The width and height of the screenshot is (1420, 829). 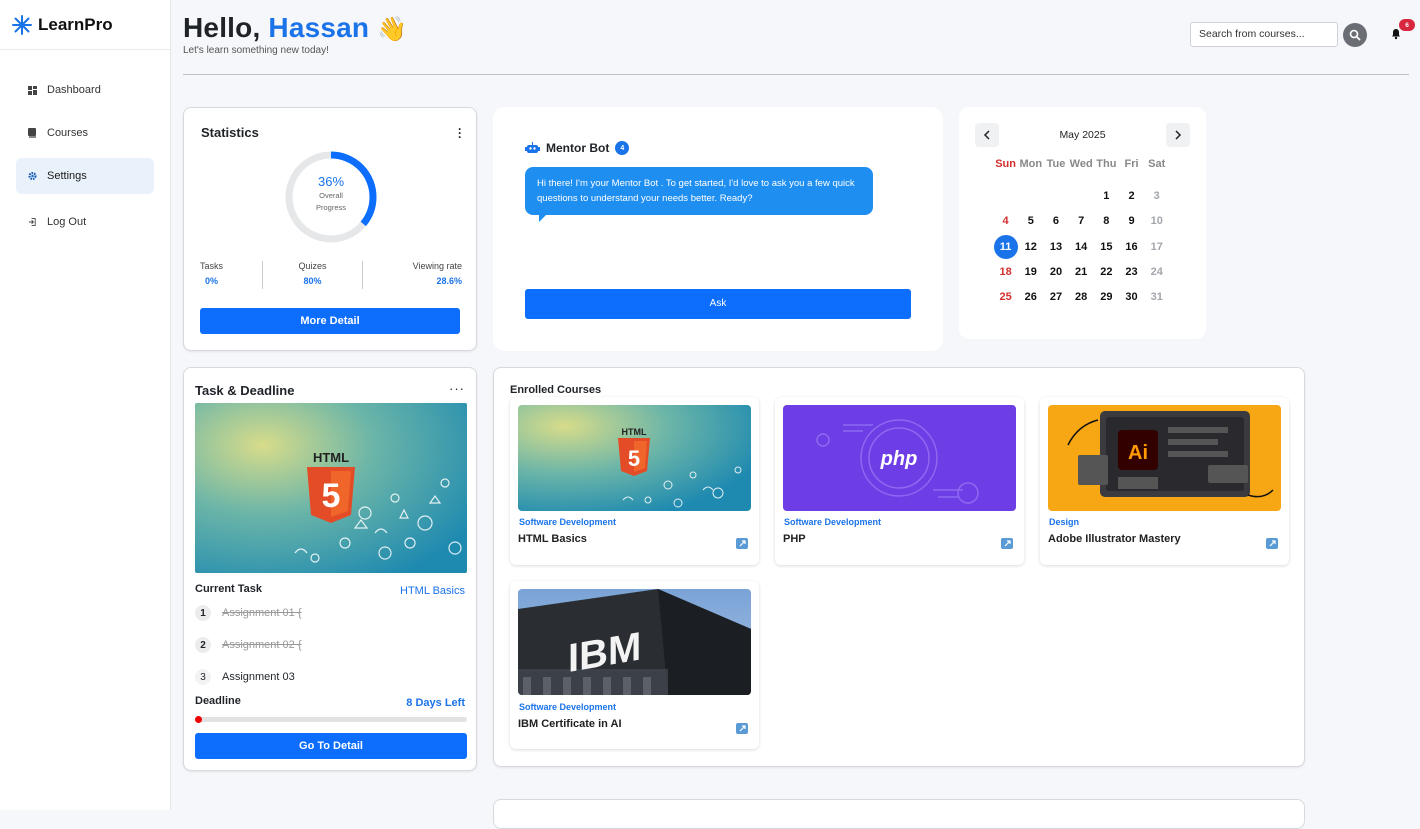 I want to click on assignment-number: 2, so click(x=203, y=645).